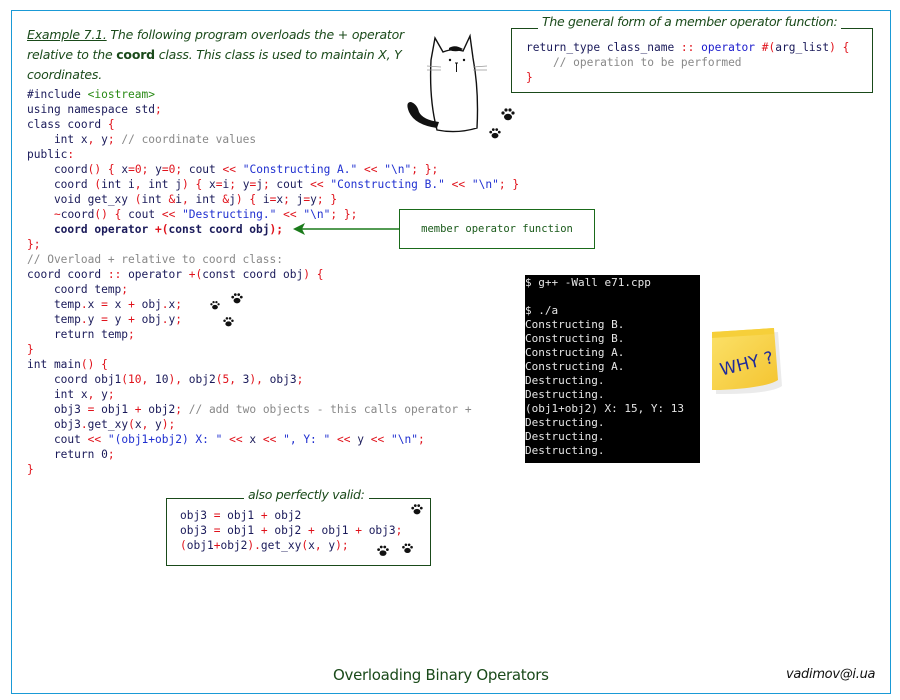 Image resolution: width=900 pixels, height=700 pixels. Describe the element at coordinates (264, 545) in the screenshot. I see `valid-code-line: (obj1+obj2).get_xy(x, y);` at that location.